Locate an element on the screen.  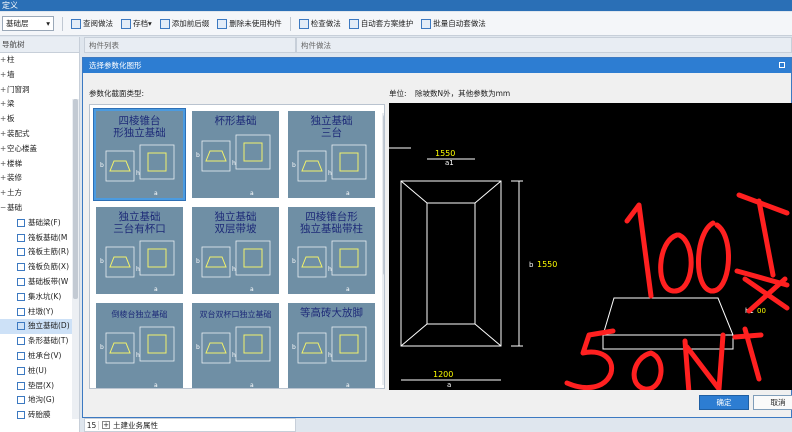
expand-icon: − is located at coordinates (3, 208).